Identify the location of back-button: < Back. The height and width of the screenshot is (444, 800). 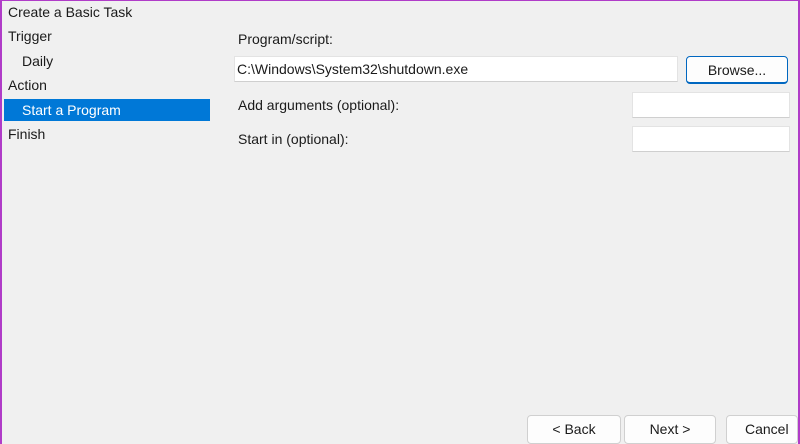
(574, 429).